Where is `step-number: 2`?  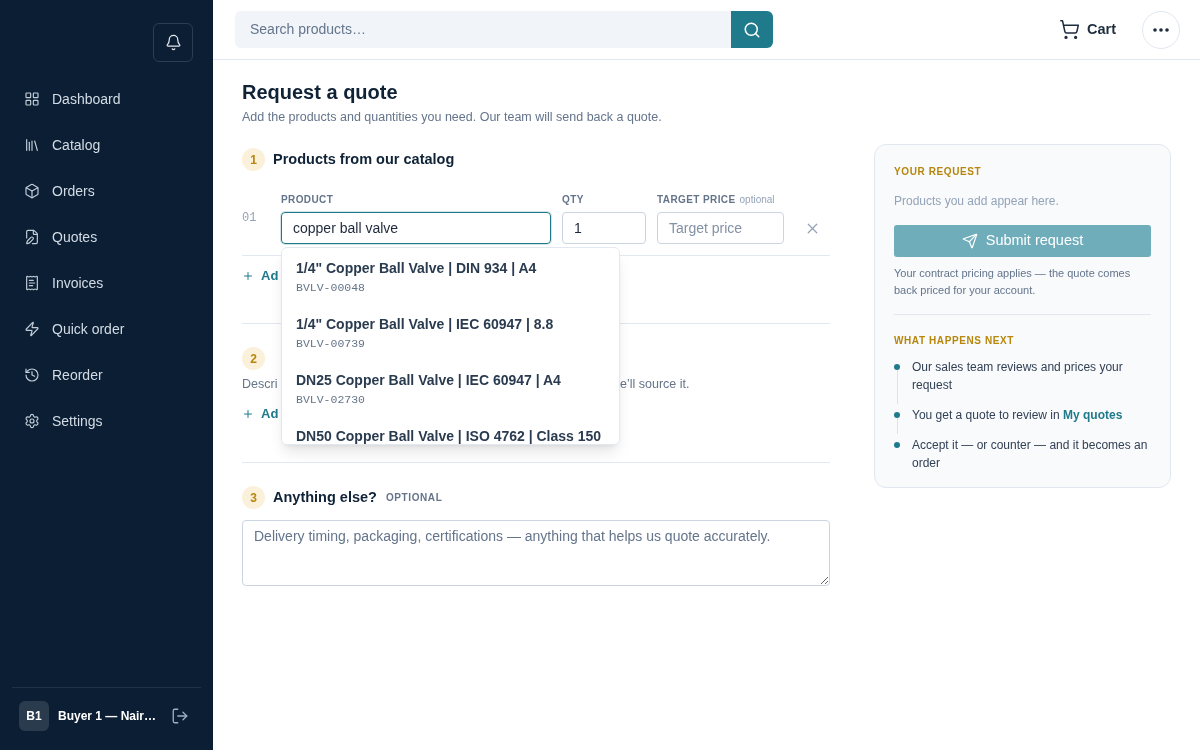 step-number: 2 is located at coordinates (253, 358).